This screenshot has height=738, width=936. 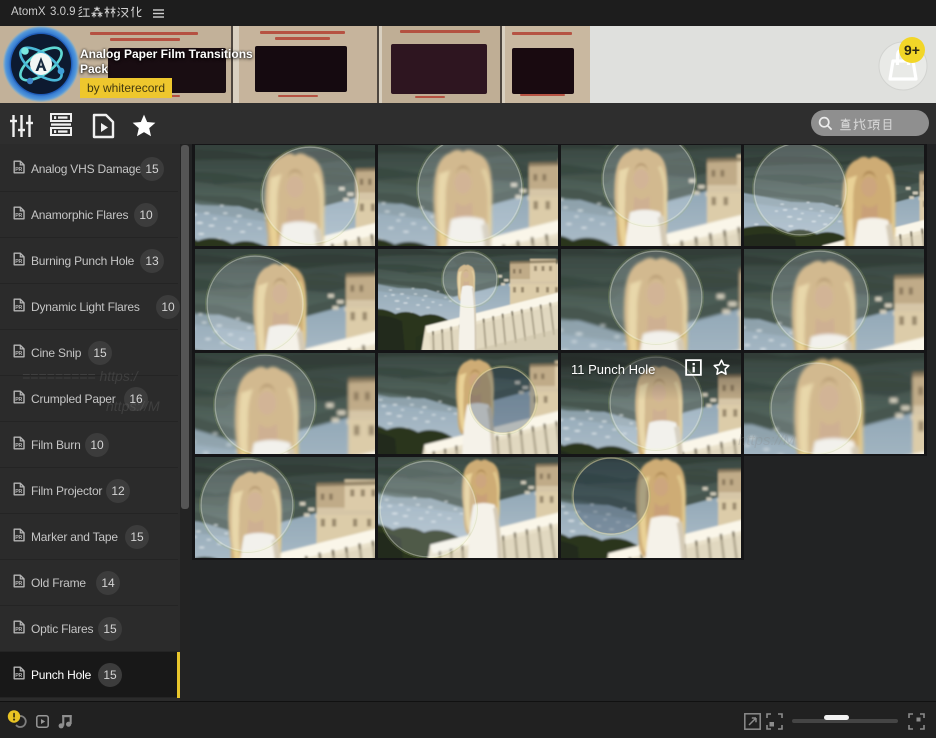 I want to click on svg-text: 9+, so click(x=912, y=50).